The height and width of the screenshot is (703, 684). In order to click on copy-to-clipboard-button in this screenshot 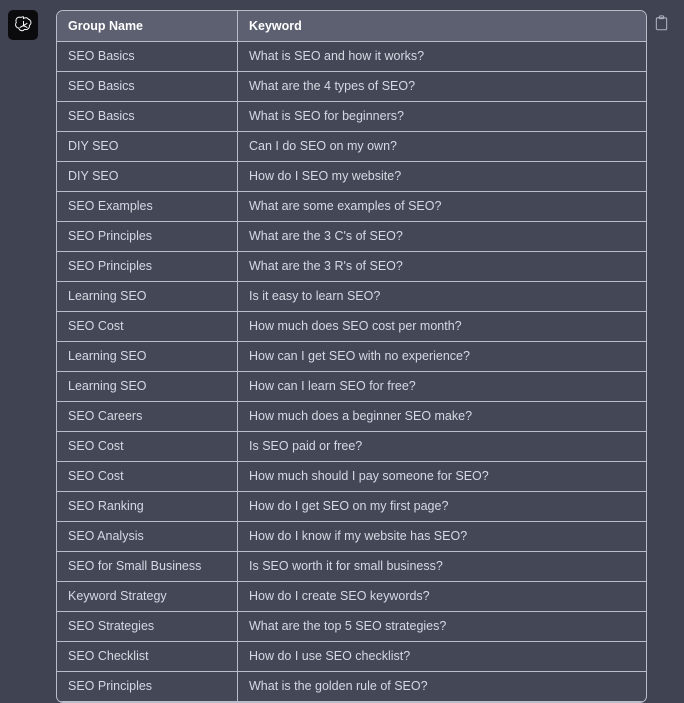, I will do `click(661, 23)`.